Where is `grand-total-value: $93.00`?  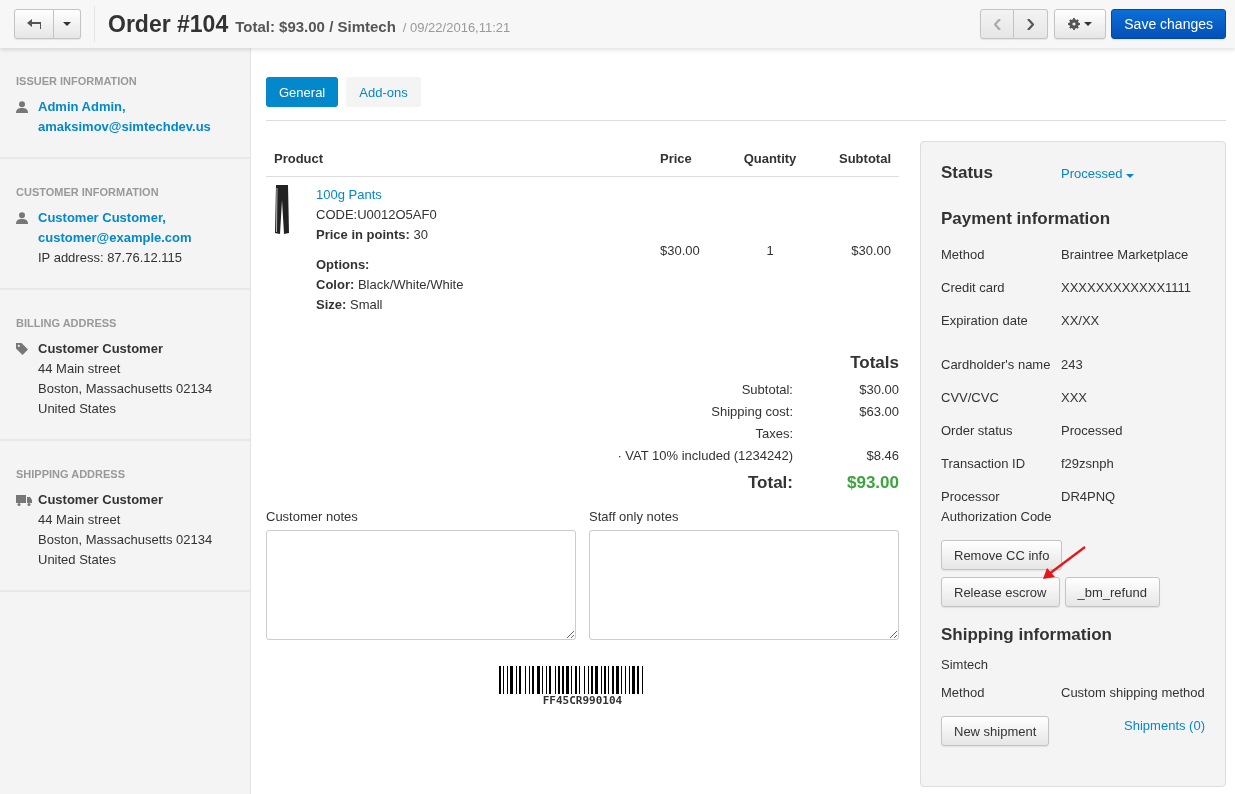
grand-total-value: $93.00 is located at coordinates (872, 483).